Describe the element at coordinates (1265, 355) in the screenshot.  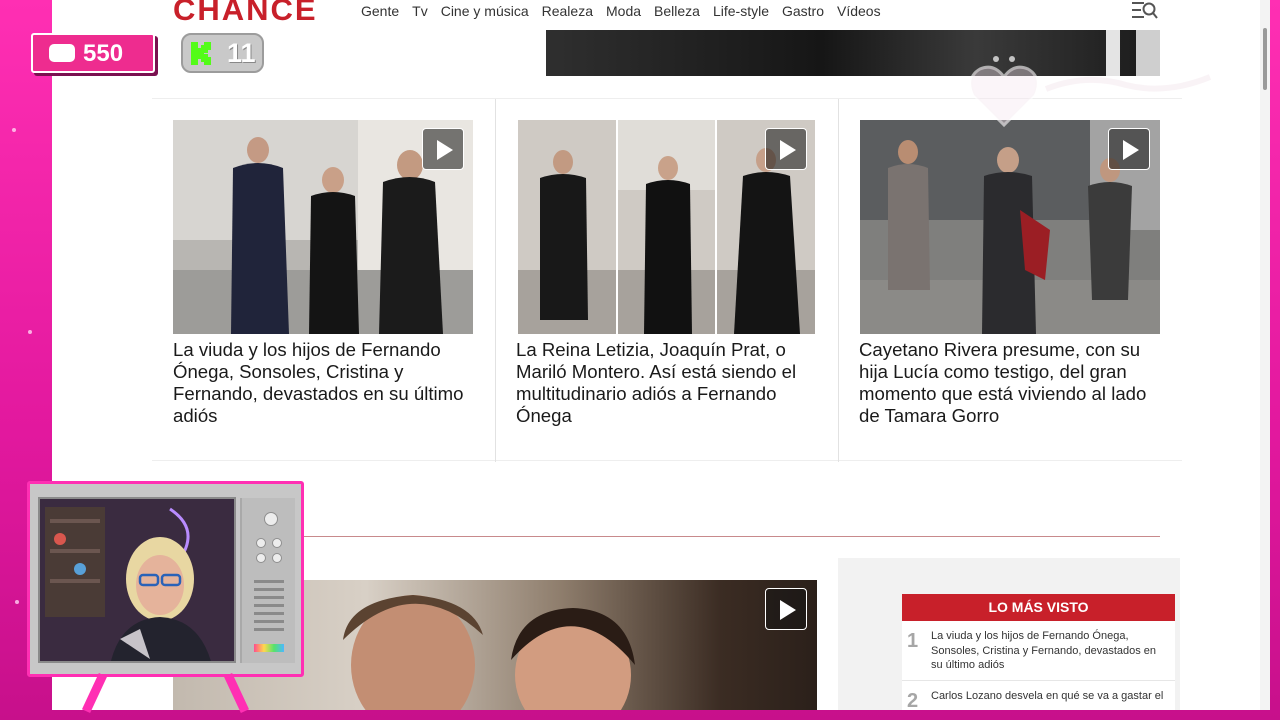
I see `scrollbar` at that location.